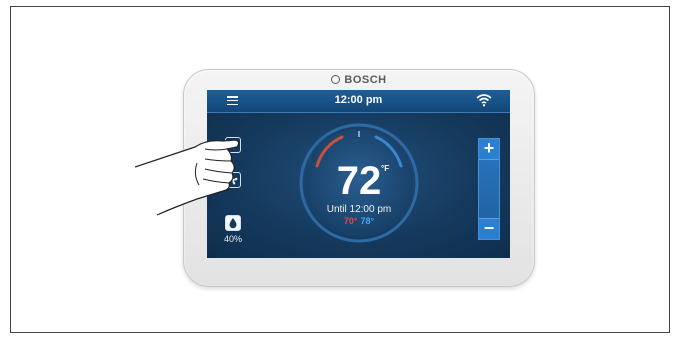 This screenshot has height=339, width=681. I want to click on brand-logo: BOSCH, so click(359, 80).